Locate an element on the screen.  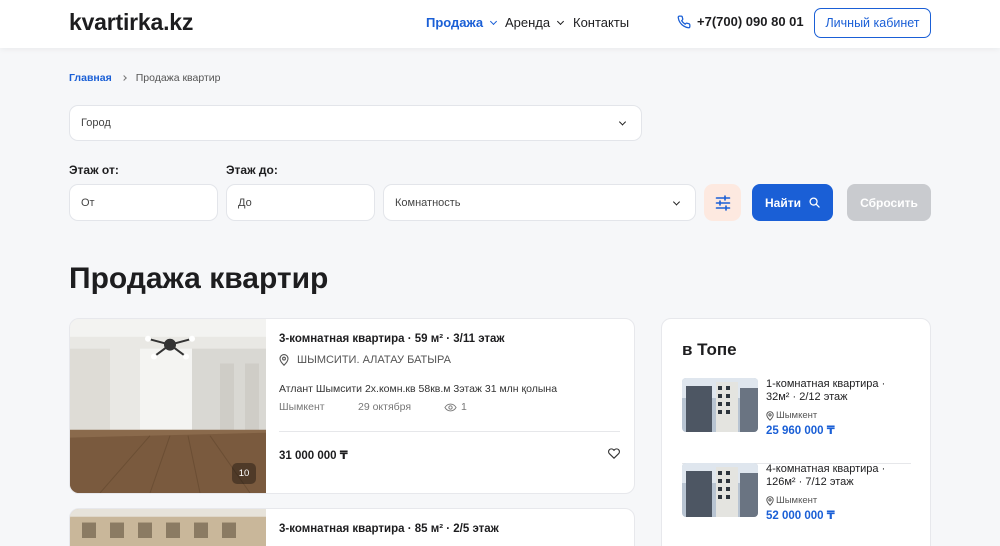
rooms-select-placeholder: Комнатность is located at coordinates (428, 202).